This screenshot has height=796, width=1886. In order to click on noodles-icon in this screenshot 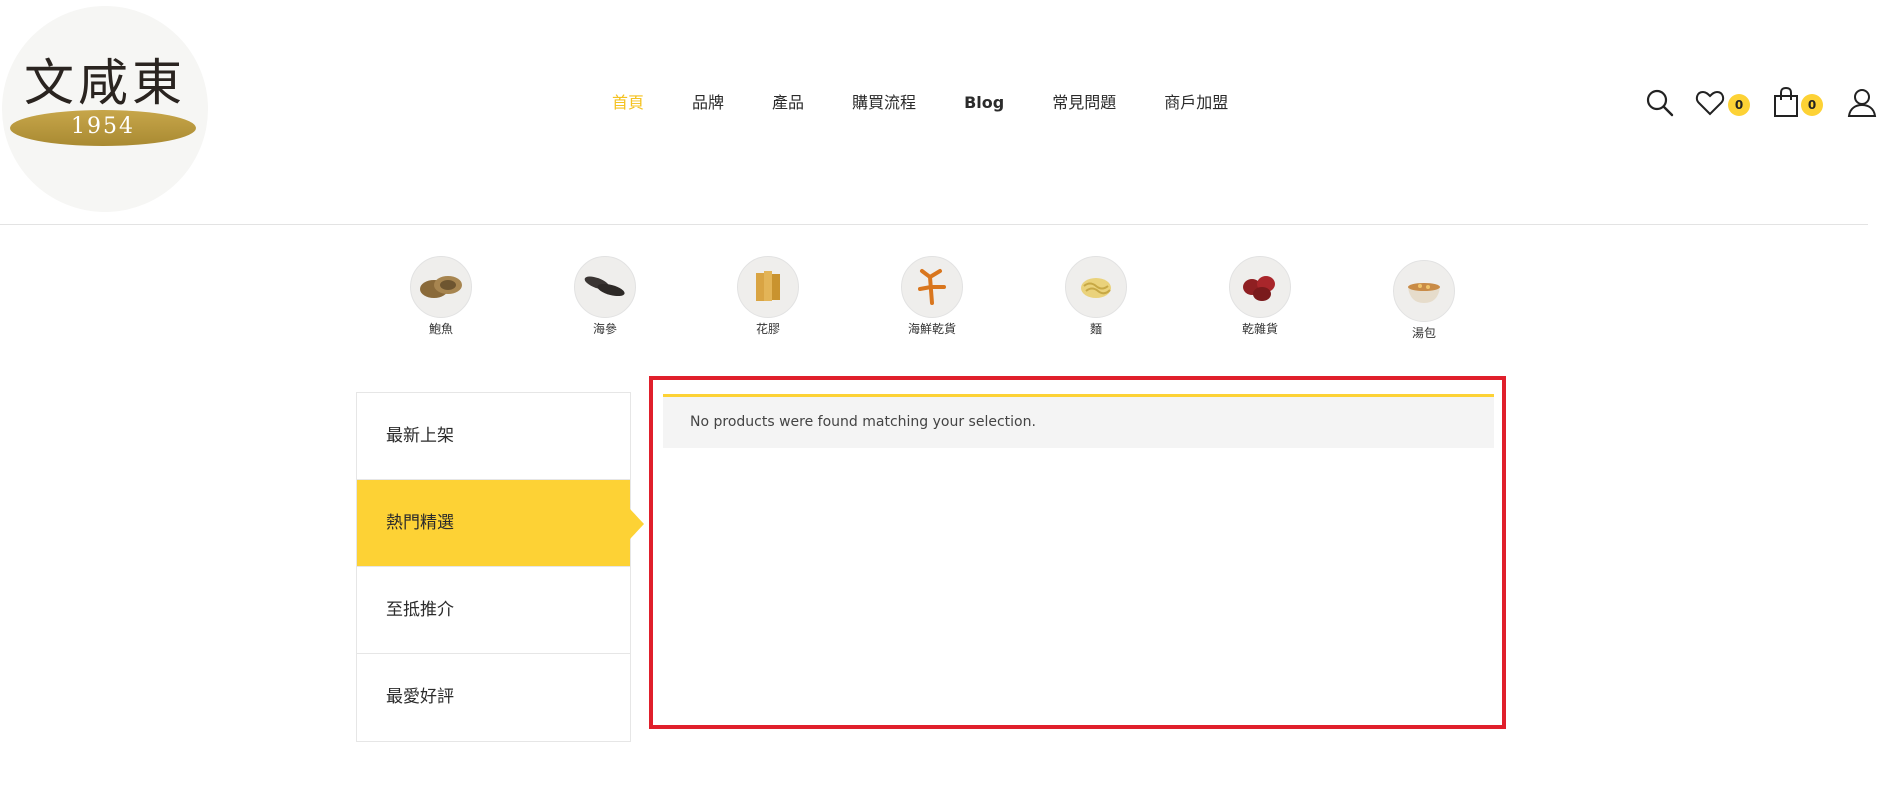, I will do `click(1096, 287)`.